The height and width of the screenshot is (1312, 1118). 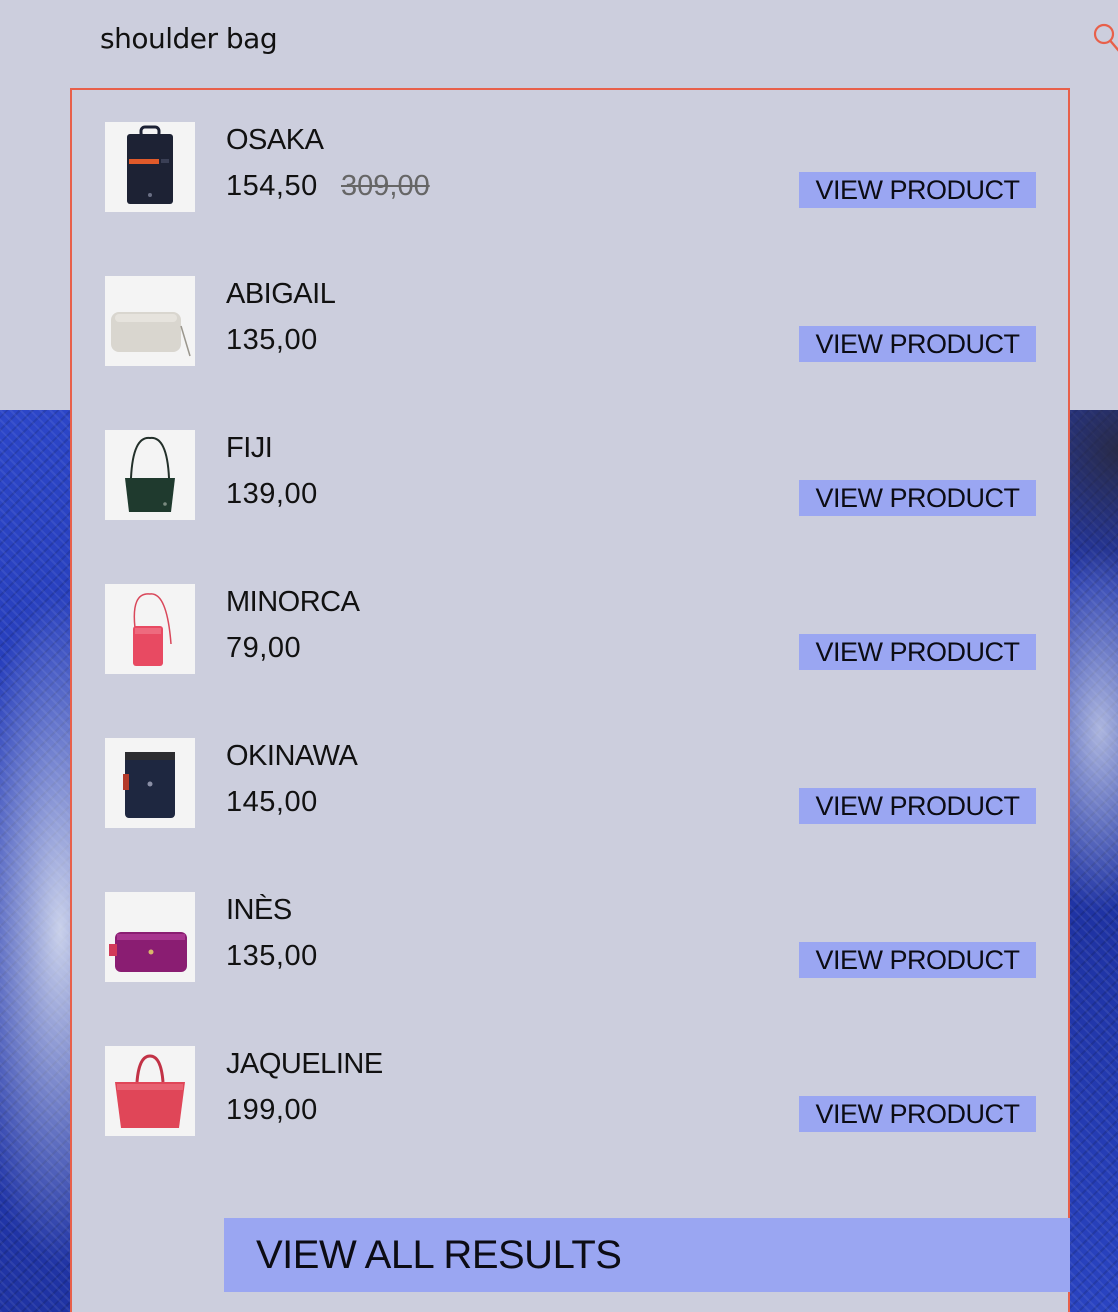 I want to click on result-item: OKINAWA 145,00 VIEW PRODUCT, so click(x=572, y=784).